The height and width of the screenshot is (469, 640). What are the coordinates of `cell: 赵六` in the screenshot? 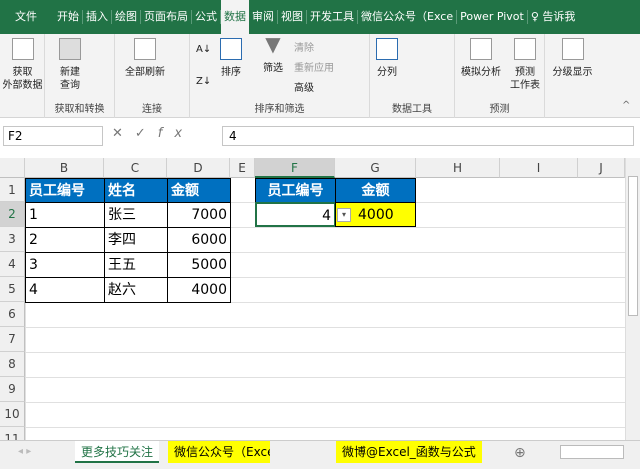 It's located at (136, 290).